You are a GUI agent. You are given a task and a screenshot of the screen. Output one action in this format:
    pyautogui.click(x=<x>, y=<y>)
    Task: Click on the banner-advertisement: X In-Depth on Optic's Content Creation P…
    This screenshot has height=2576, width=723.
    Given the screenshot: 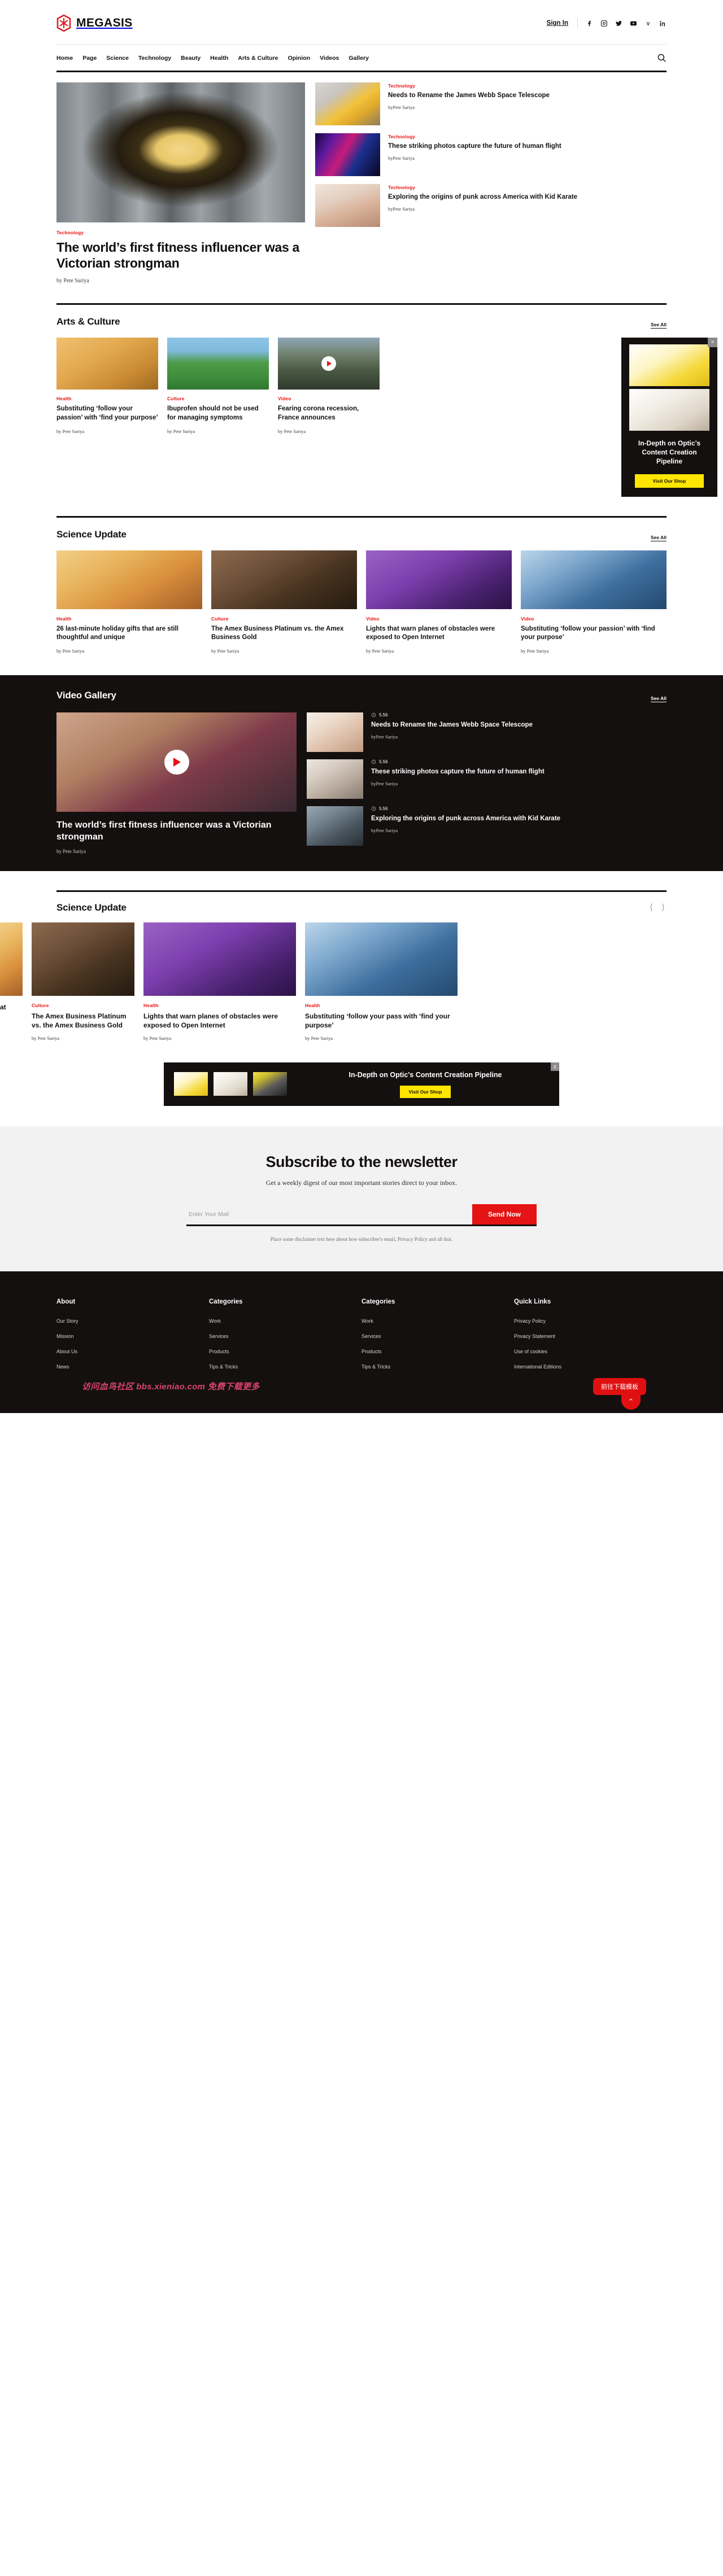 What is the action you would take?
    pyautogui.click(x=361, y=1084)
    